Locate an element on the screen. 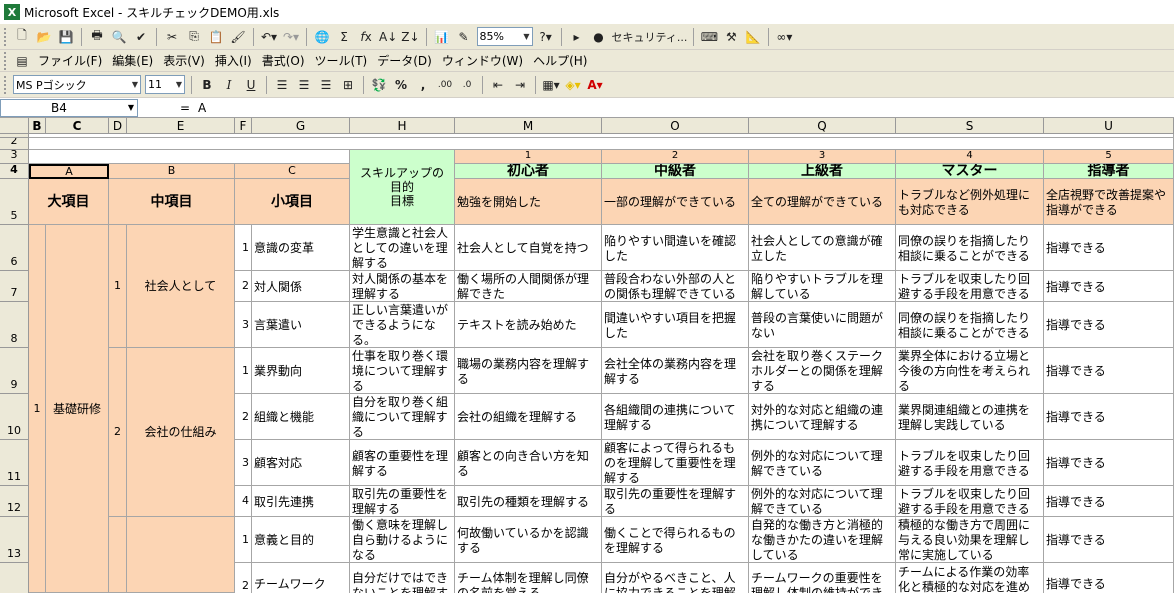  item-level-1: テキストを読み始めた is located at coordinates (528, 325).